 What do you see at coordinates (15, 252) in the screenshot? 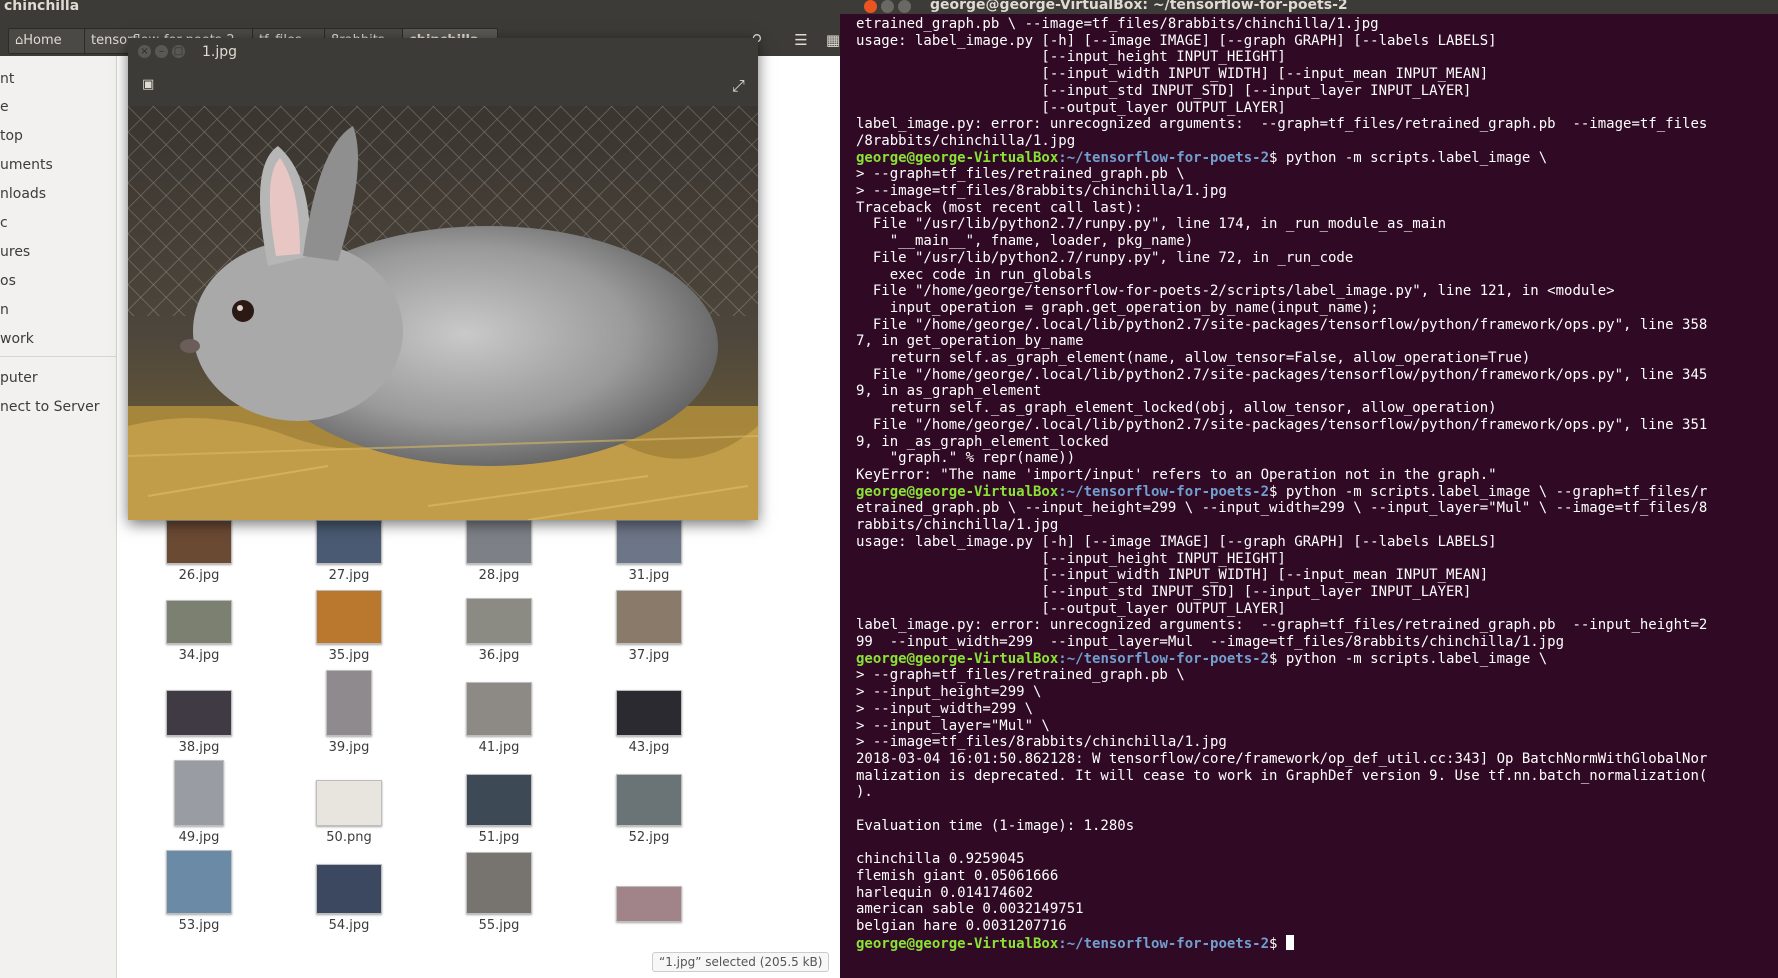
I see `sidebar-item-pictures: ures` at bounding box center [15, 252].